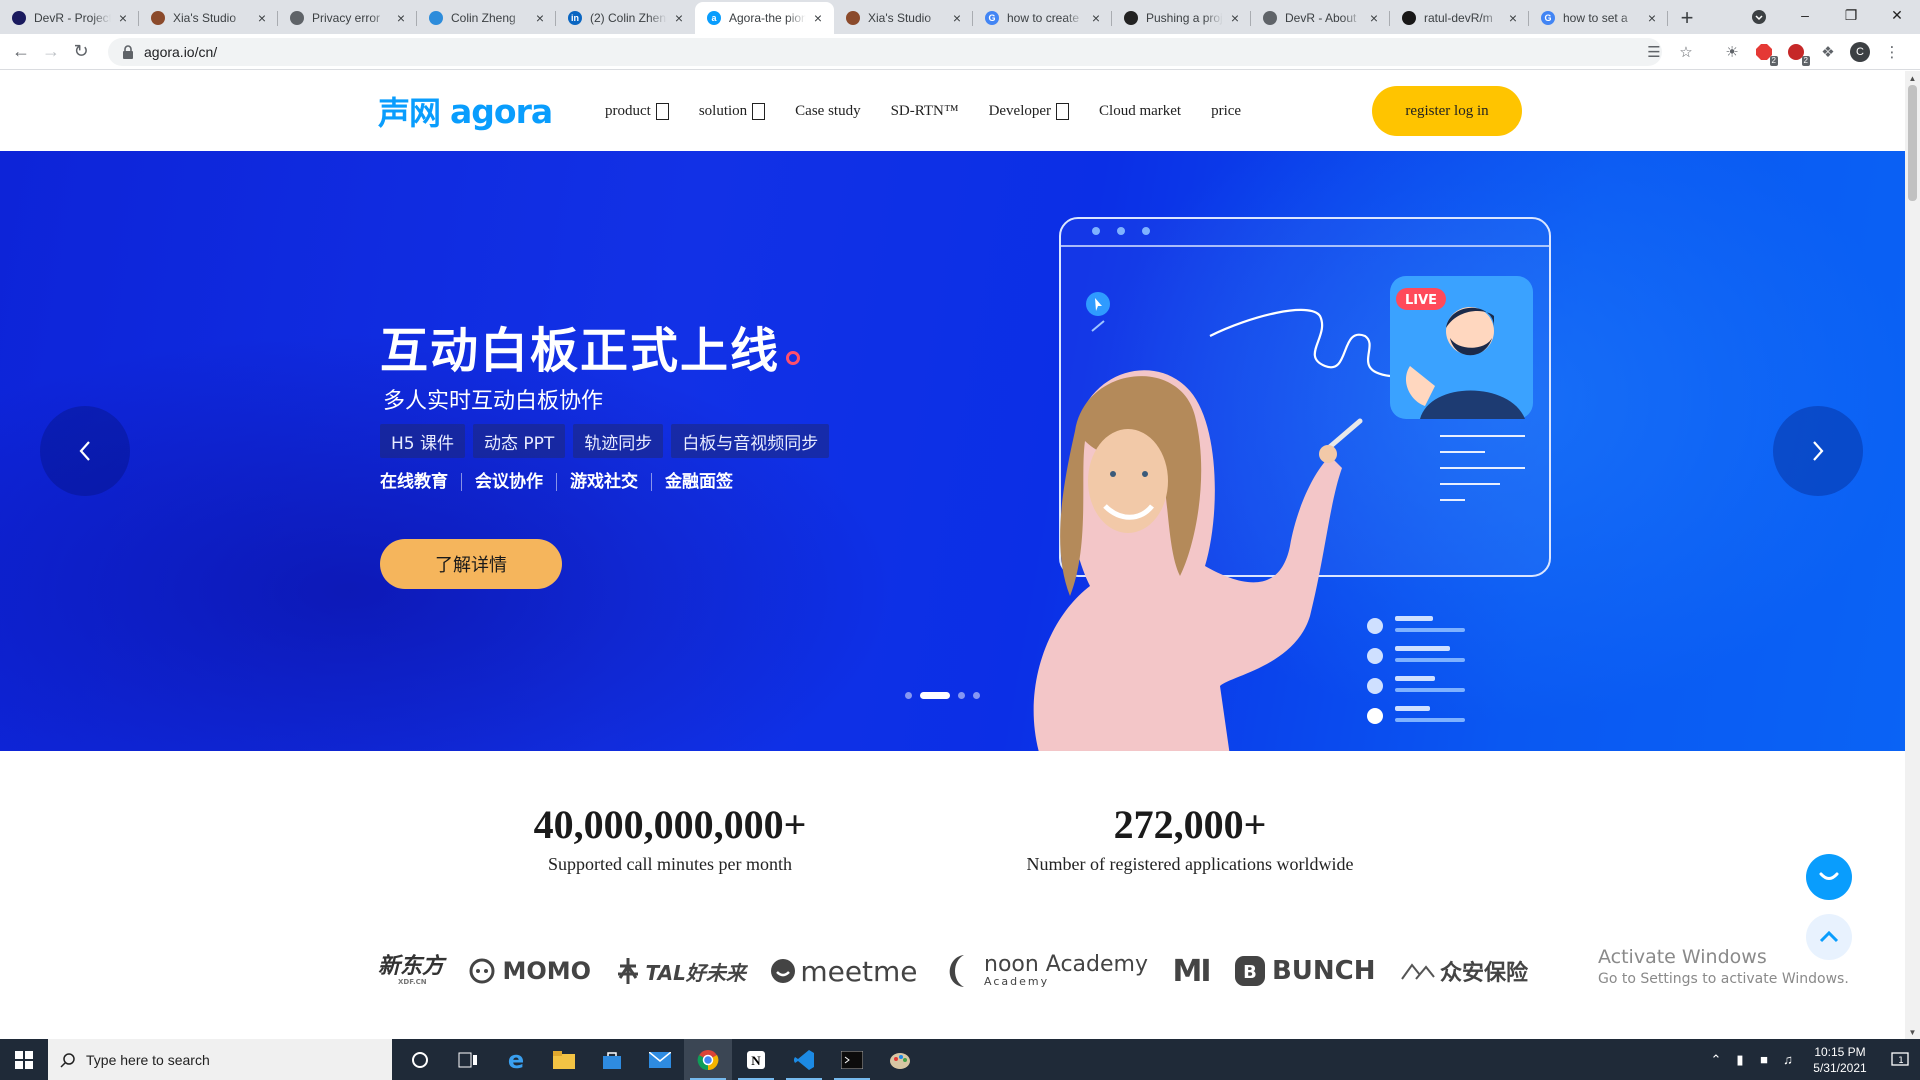 The height and width of the screenshot is (1080, 1920). Describe the element at coordinates (1892, 52) in the screenshot. I see `menu-kebab-icon: ⋮` at that location.